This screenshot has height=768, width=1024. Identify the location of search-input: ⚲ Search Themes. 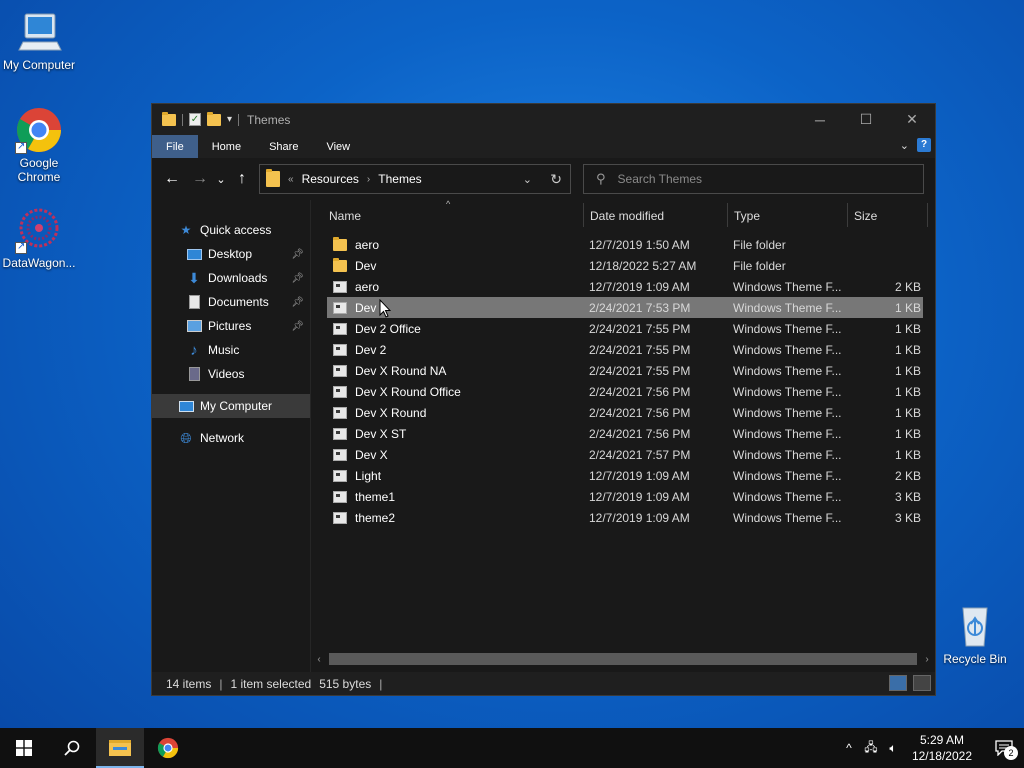
(753, 179).